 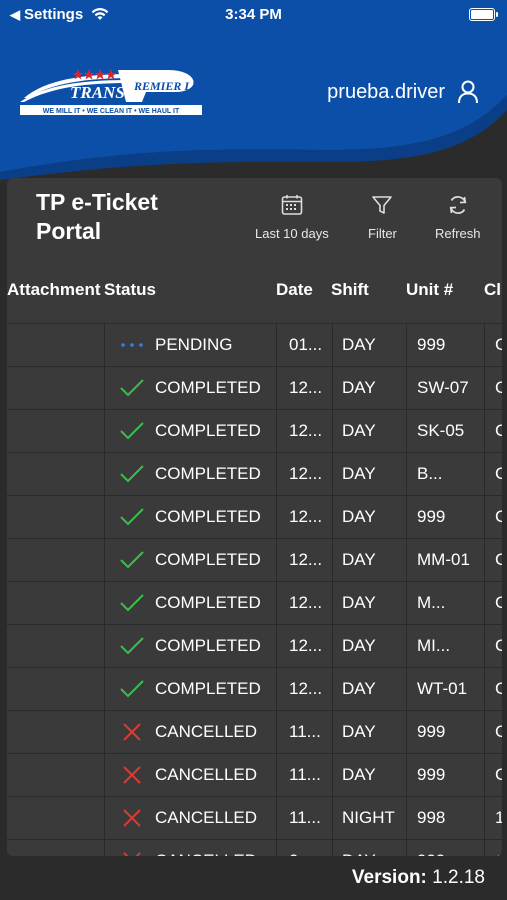 I want to click on table-row: COMPLETED 12...DAYMM-01C, so click(x=254, y=559).